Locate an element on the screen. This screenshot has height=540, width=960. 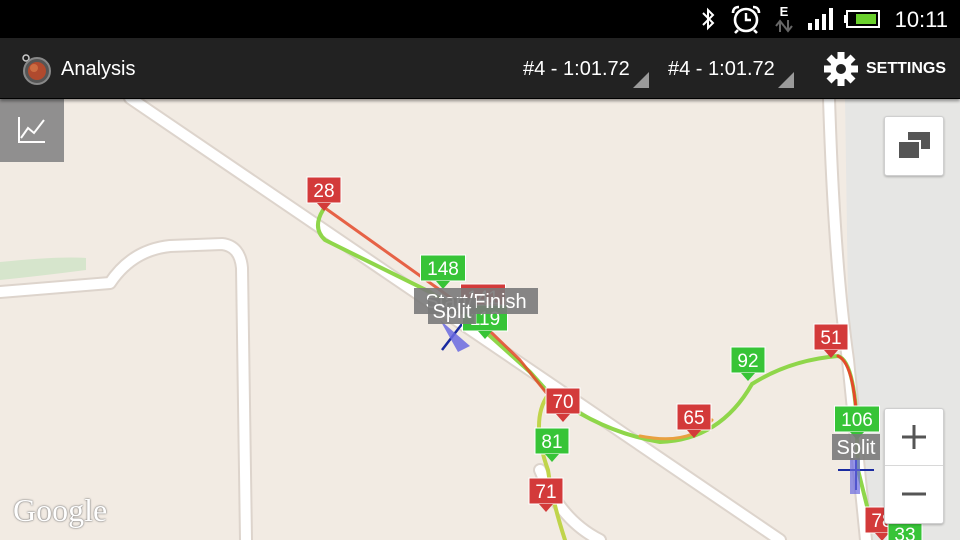
chart-button is located at coordinates (32, 130).